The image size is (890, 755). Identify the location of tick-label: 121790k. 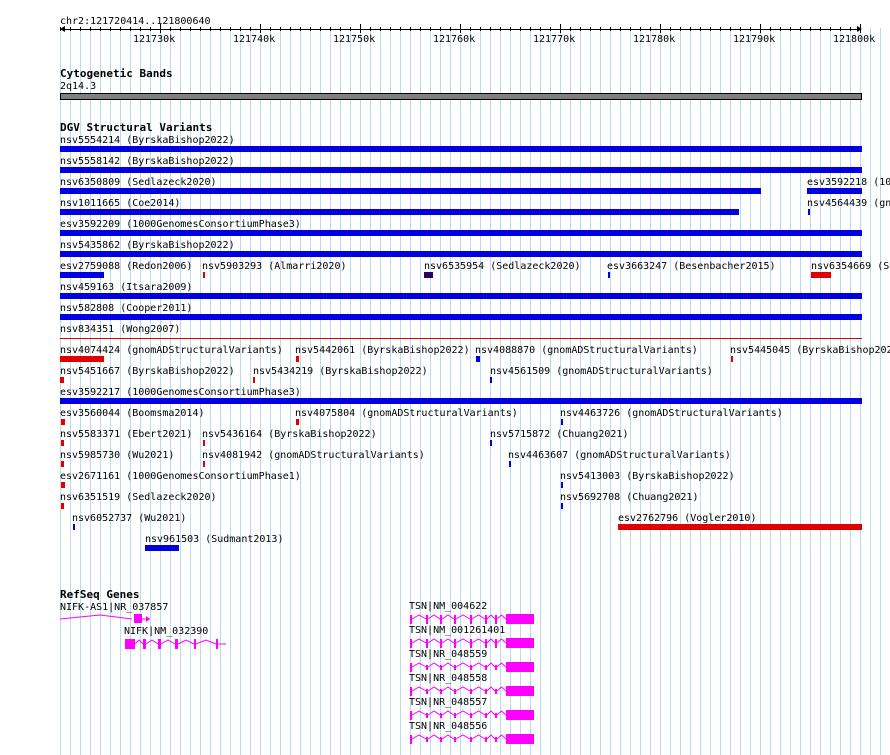
(754, 39).